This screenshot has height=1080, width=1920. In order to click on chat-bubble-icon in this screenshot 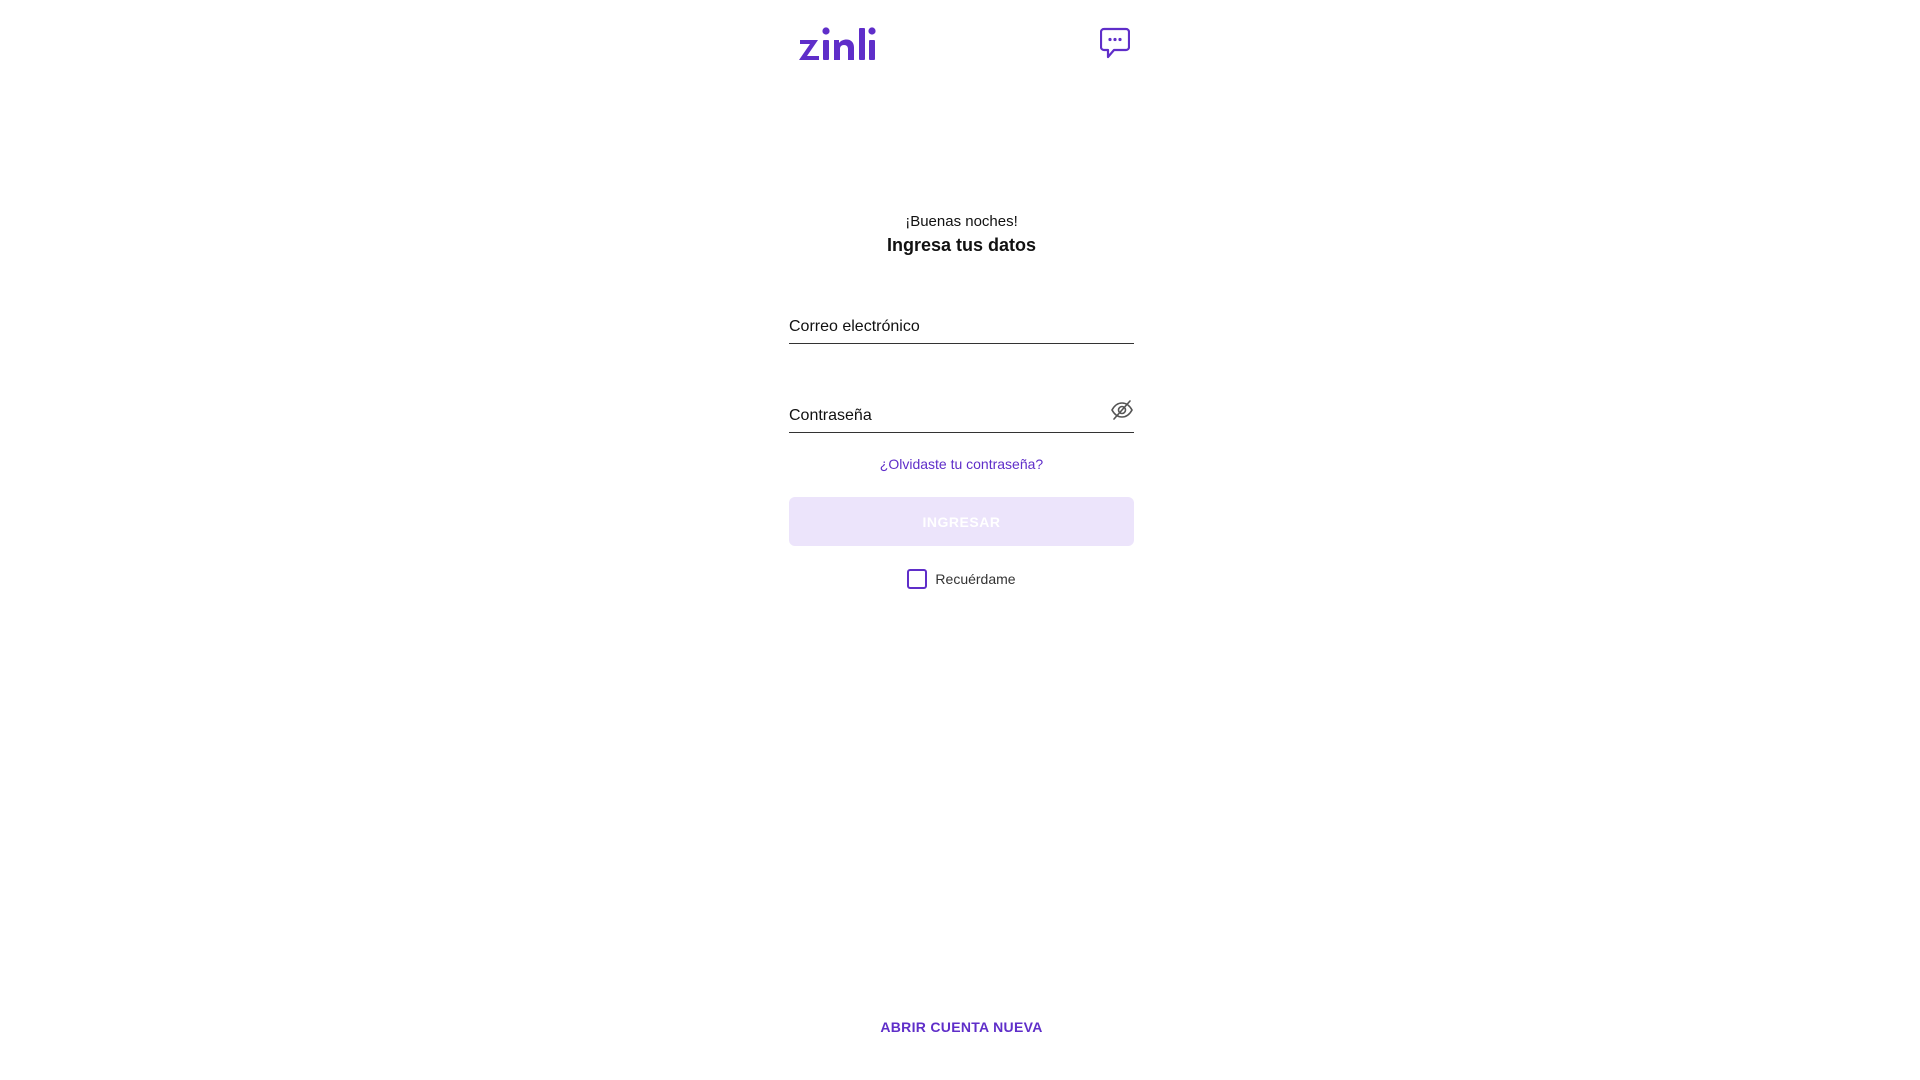, I will do `click(1115, 43)`.